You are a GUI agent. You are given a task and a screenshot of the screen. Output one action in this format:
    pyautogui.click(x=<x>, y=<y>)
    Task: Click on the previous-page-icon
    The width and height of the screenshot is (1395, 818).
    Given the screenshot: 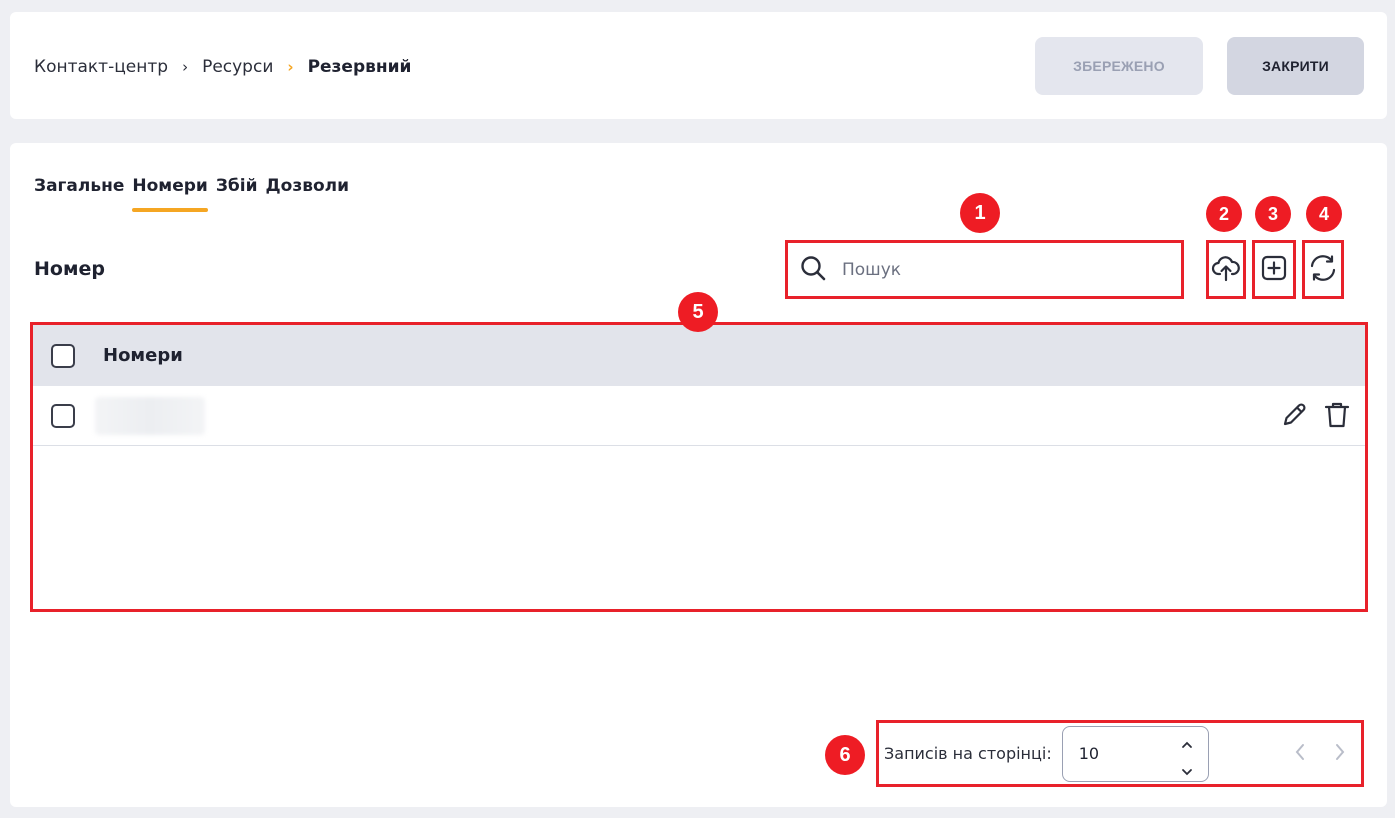 What is the action you would take?
    pyautogui.click(x=1300, y=754)
    